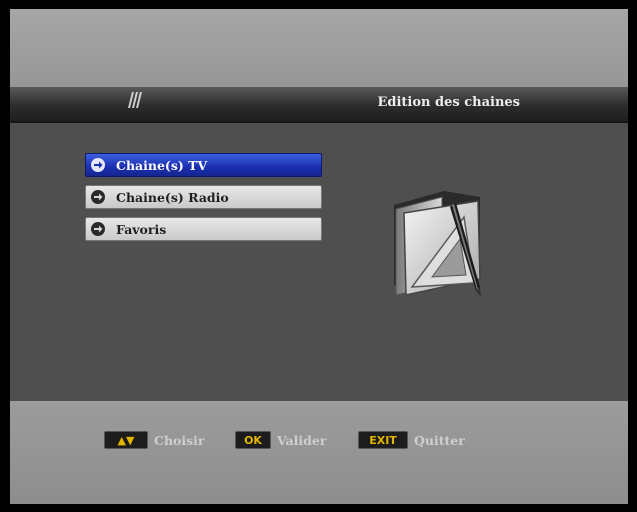 This screenshot has width=637, height=512. Describe the element at coordinates (437, 244) in the screenshot. I see `folder-ruler-pen-icon` at that location.